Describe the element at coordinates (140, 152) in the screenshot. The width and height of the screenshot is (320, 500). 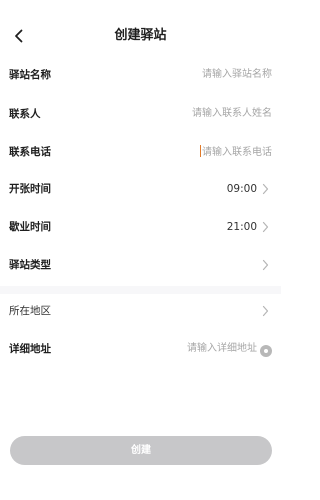
I see `contact-phone-row: 联系电话 请输入联系电话` at that location.